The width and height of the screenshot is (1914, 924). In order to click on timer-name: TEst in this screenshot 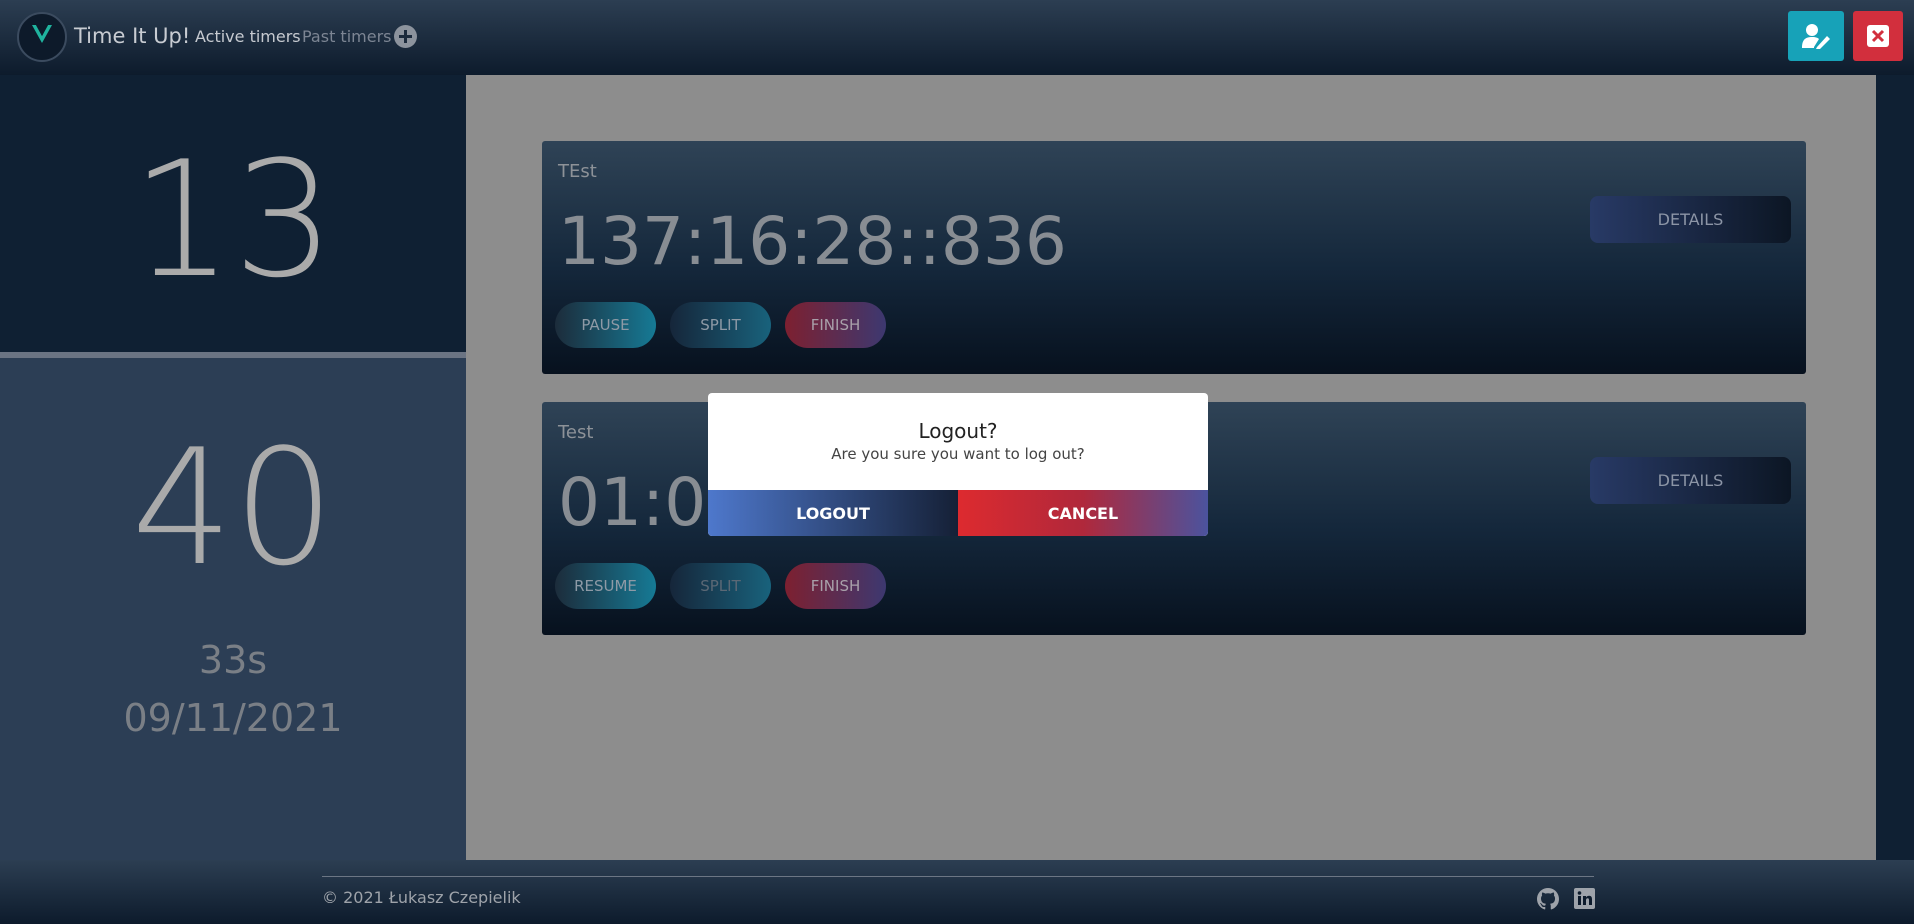, I will do `click(577, 171)`.